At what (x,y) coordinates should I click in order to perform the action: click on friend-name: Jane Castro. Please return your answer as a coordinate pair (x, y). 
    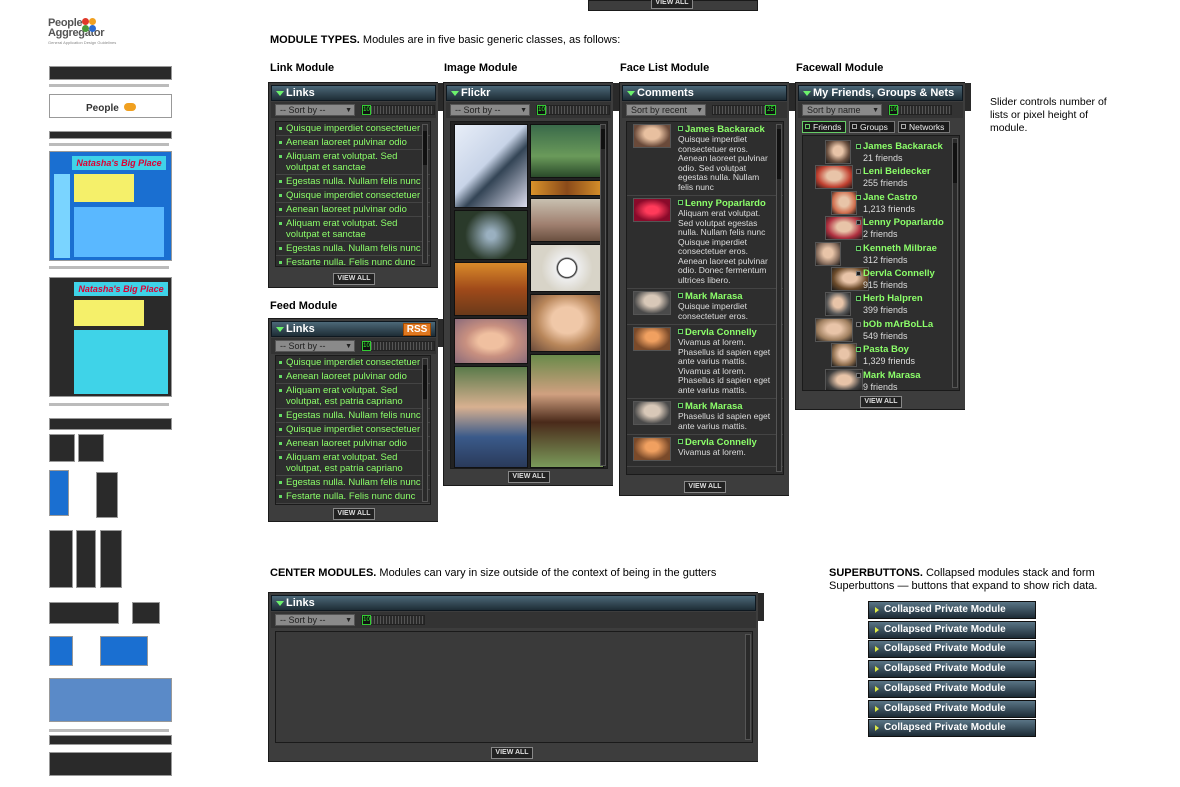
    Looking at the image, I should click on (890, 197).